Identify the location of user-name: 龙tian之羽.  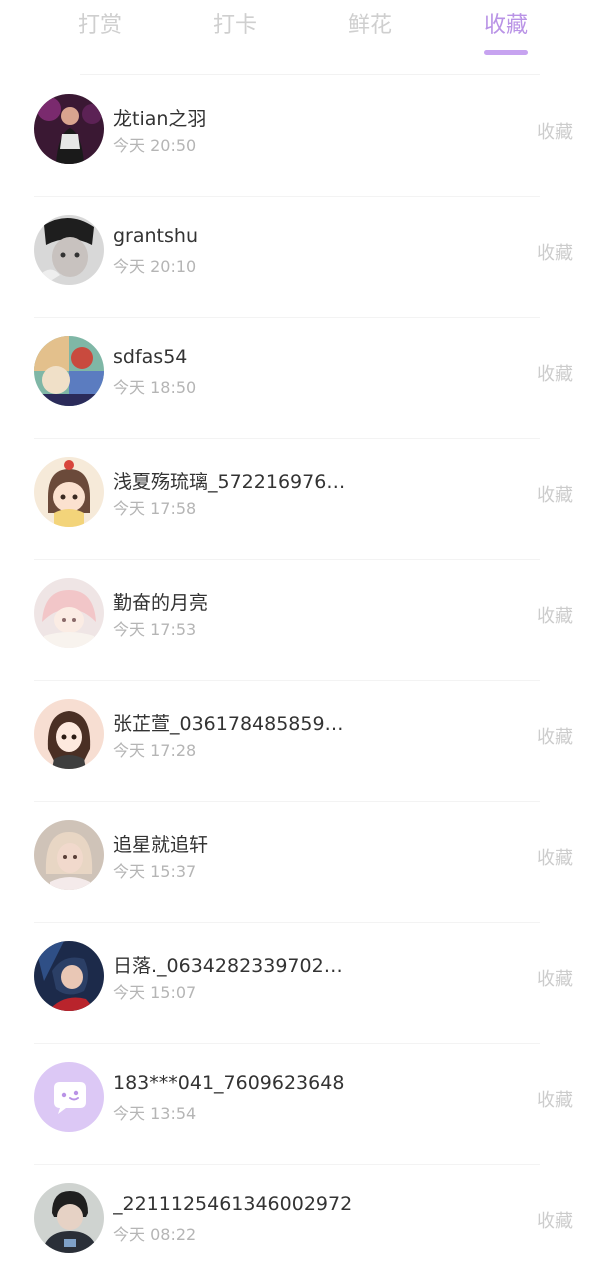
(160, 119).